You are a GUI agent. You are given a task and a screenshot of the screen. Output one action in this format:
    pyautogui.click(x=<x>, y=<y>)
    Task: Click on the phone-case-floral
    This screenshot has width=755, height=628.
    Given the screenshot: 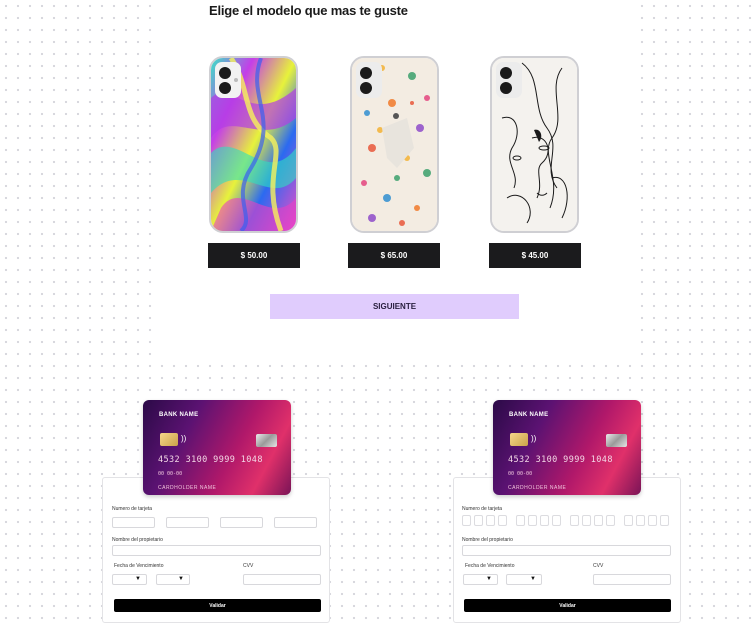 What is the action you would take?
    pyautogui.click(x=394, y=144)
    